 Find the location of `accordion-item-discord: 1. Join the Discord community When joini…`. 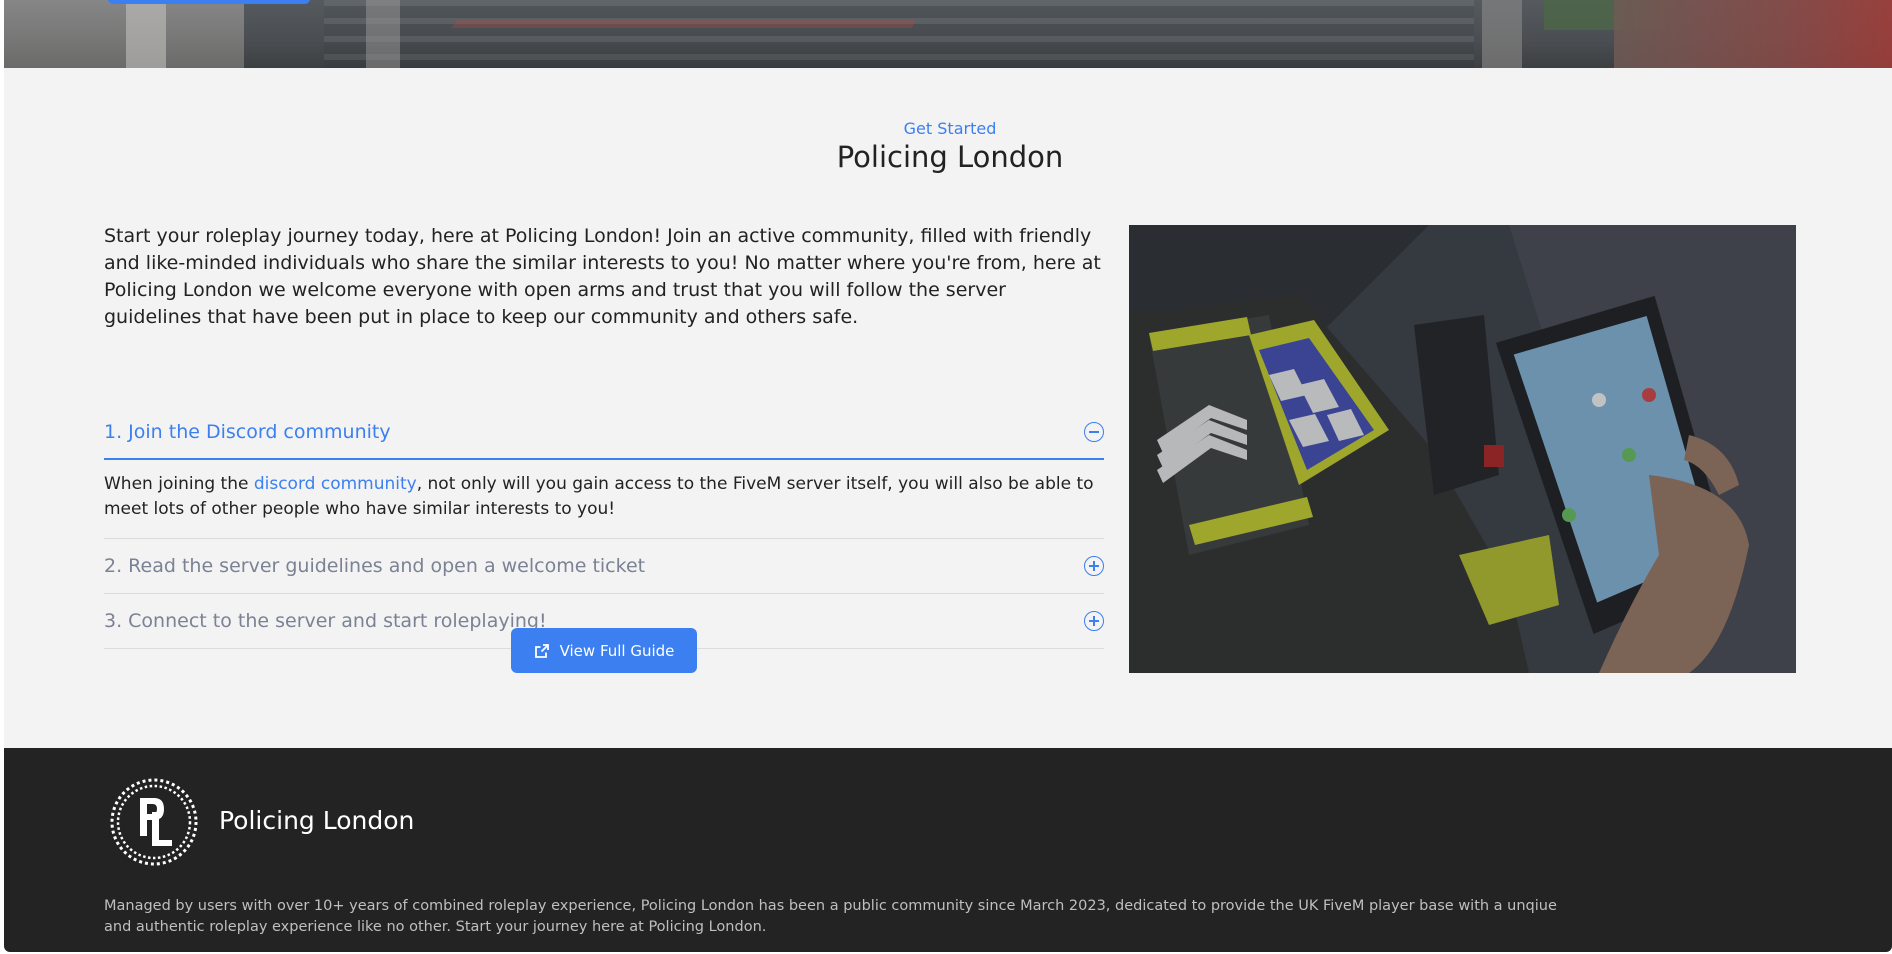

accordion-item-discord: 1. Join the Discord community When joini… is located at coordinates (604, 472).